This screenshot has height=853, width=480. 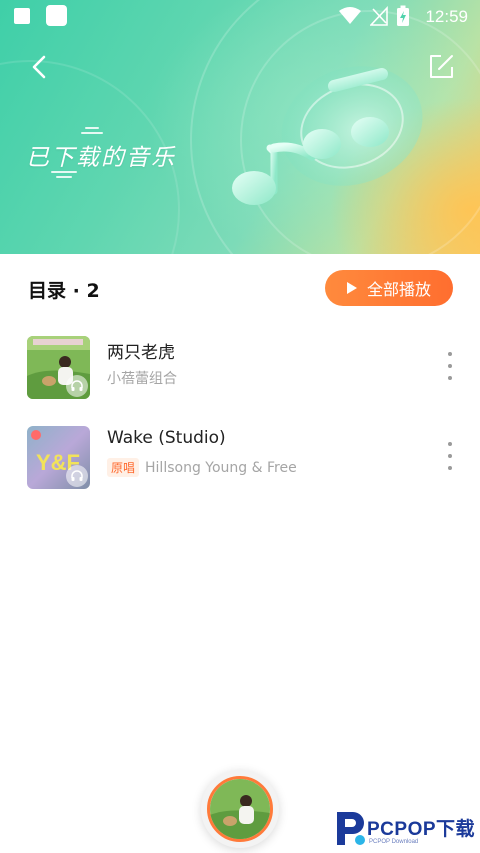 I want to click on status-time: 12:59, so click(x=446, y=16).